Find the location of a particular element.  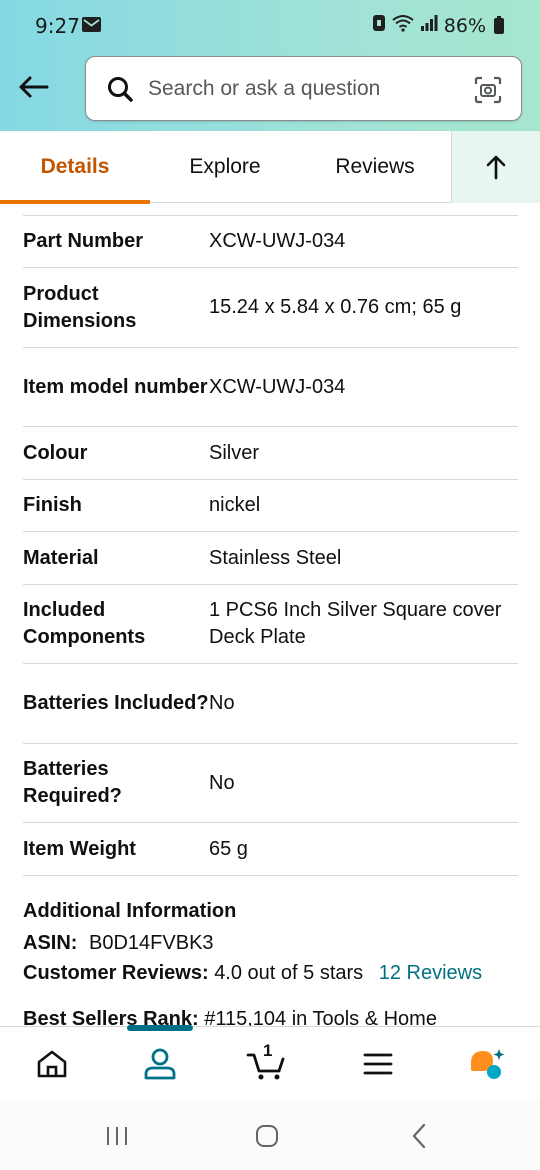

reviews-link-label: Reviews is located at coordinates (444, 973).